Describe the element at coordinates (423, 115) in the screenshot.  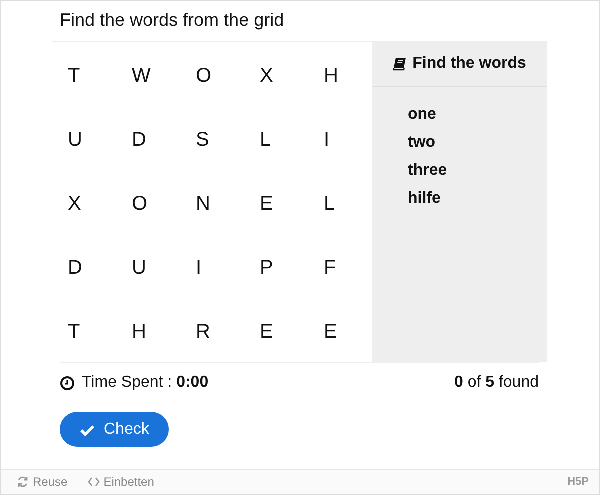
I see `word-item: one` at that location.